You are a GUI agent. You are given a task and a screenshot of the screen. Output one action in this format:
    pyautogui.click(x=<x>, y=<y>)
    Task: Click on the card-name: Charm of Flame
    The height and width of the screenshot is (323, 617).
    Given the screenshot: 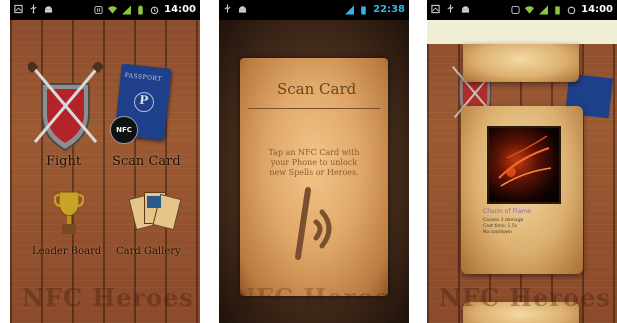 What is the action you would take?
    pyautogui.click(x=507, y=211)
    